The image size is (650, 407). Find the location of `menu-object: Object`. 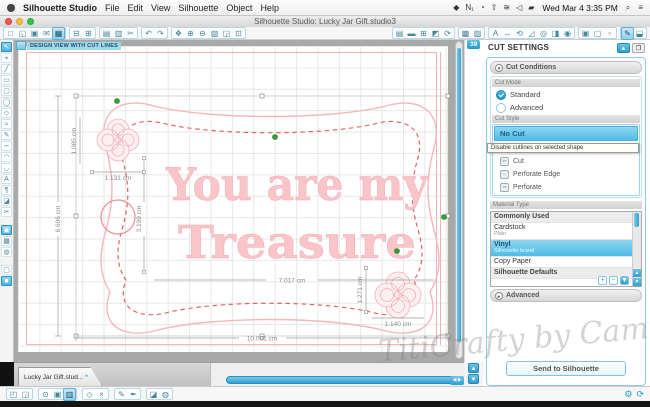

menu-object: Object is located at coordinates (239, 8).